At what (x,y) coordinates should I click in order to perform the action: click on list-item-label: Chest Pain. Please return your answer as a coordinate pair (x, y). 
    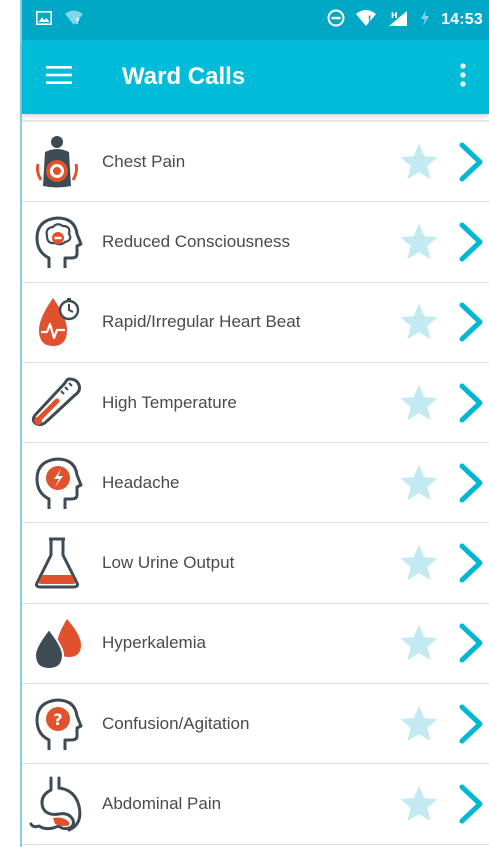
    Looking at the image, I should click on (144, 161).